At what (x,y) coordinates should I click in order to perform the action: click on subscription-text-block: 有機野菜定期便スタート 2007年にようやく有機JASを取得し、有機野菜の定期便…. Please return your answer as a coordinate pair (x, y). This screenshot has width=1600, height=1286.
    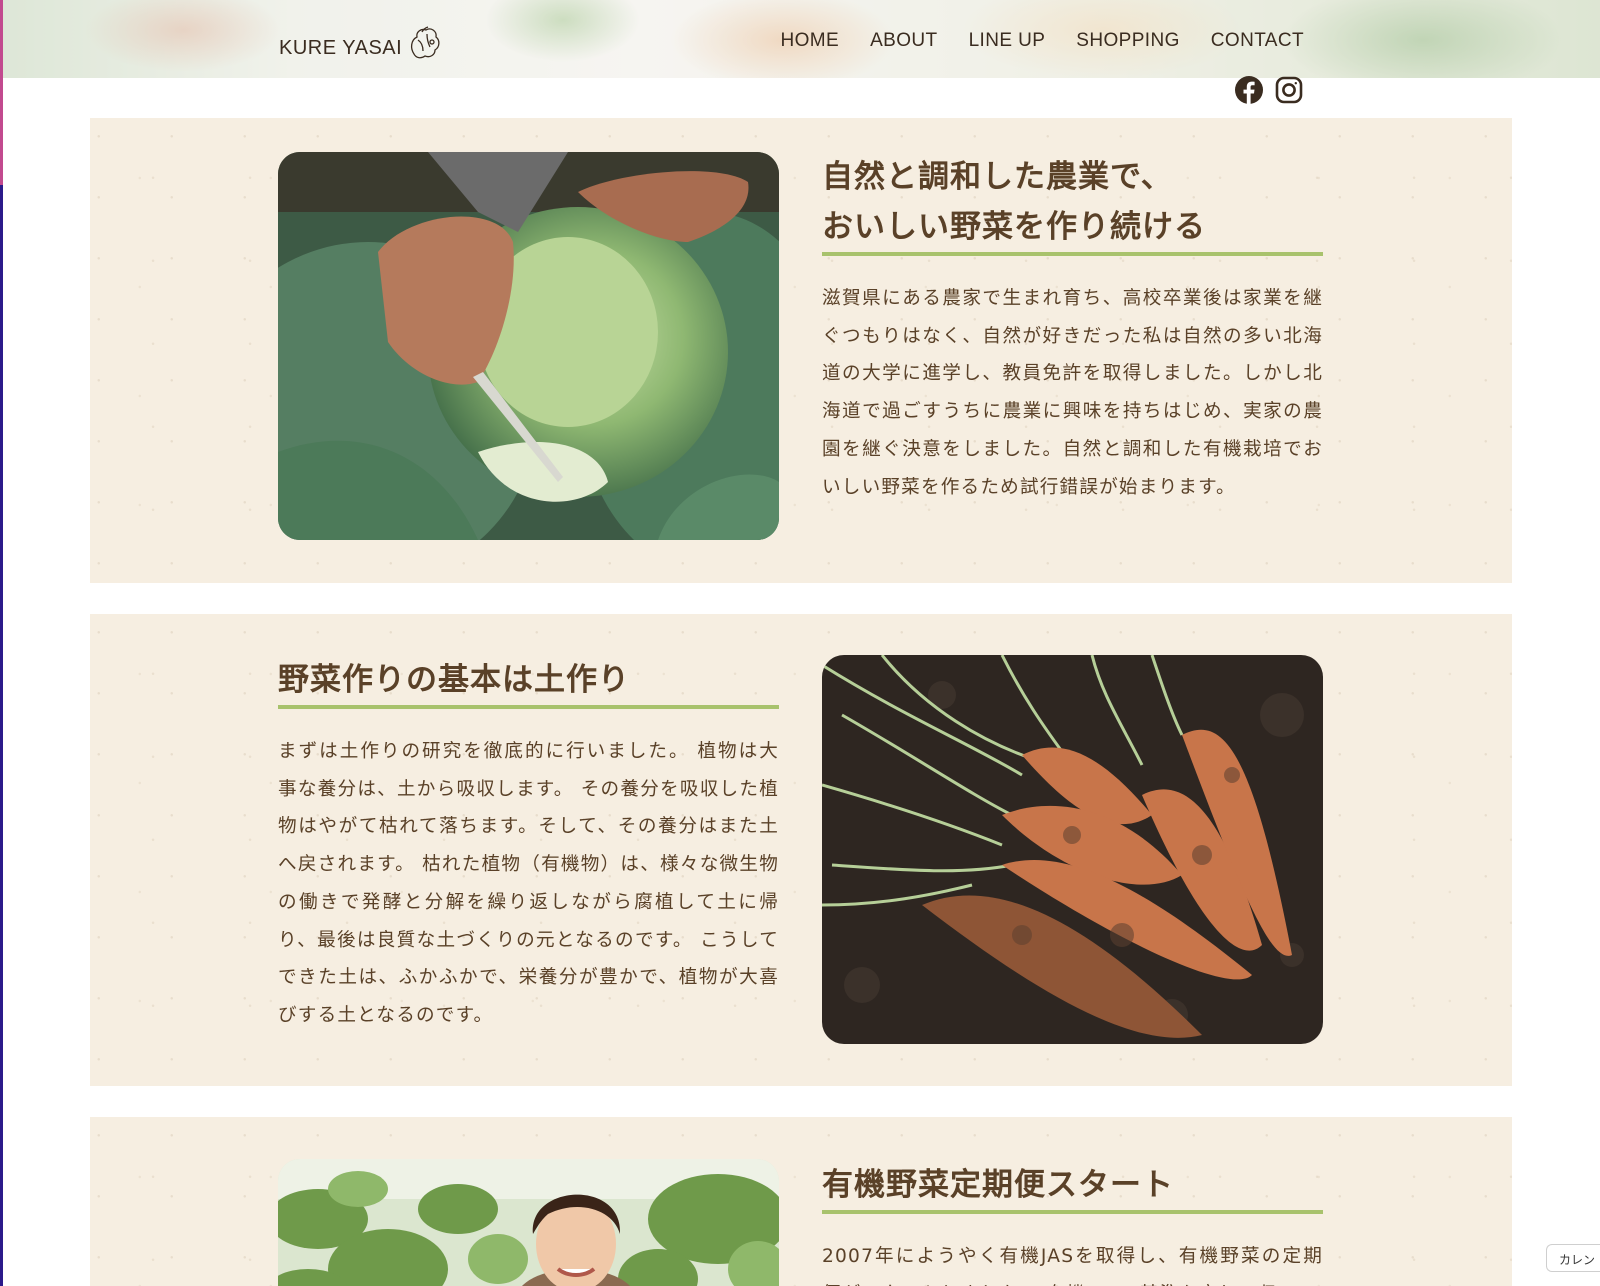
    Looking at the image, I should click on (1072, 1223).